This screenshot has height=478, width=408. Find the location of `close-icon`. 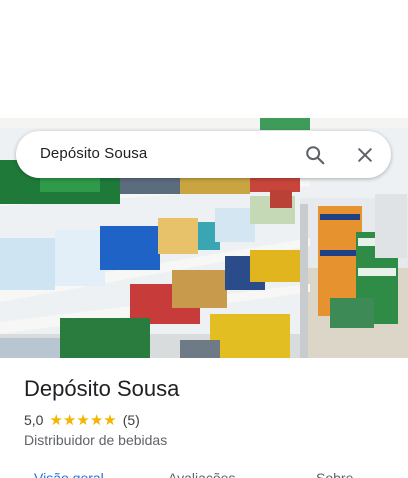

close-icon is located at coordinates (365, 155).